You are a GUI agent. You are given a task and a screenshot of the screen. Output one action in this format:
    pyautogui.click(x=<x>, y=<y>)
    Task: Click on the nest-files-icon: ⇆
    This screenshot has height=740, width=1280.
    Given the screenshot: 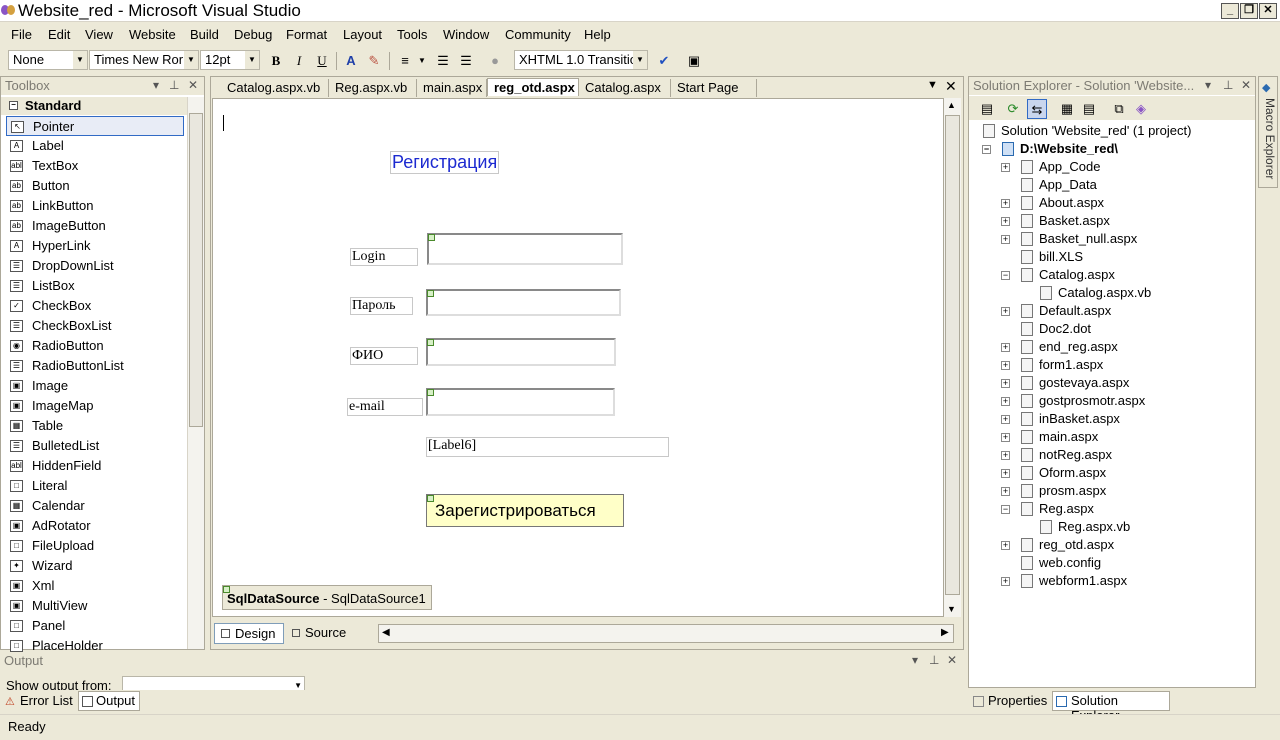 What is the action you would take?
    pyautogui.click(x=1037, y=109)
    